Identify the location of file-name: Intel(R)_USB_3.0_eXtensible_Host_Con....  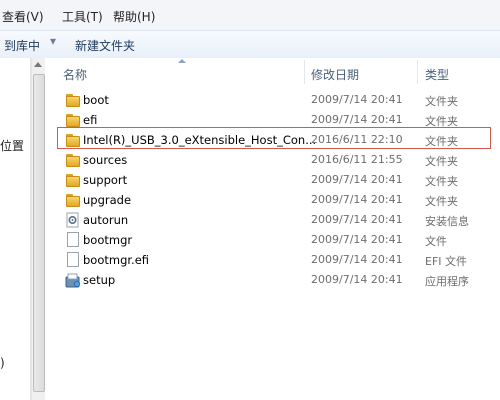
(200, 140).